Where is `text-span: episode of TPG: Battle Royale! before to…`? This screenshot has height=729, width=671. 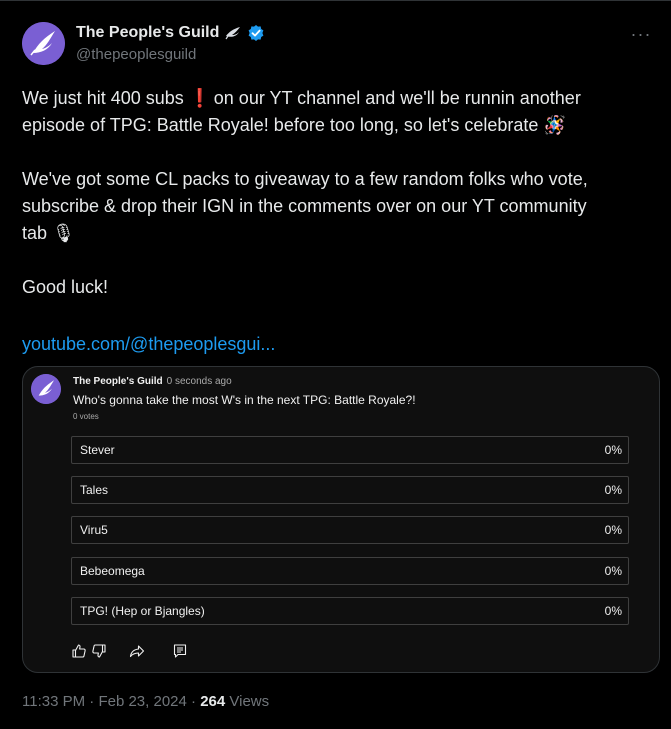 text-span: episode of TPG: Battle Royale! before to… is located at coordinates (280, 125).